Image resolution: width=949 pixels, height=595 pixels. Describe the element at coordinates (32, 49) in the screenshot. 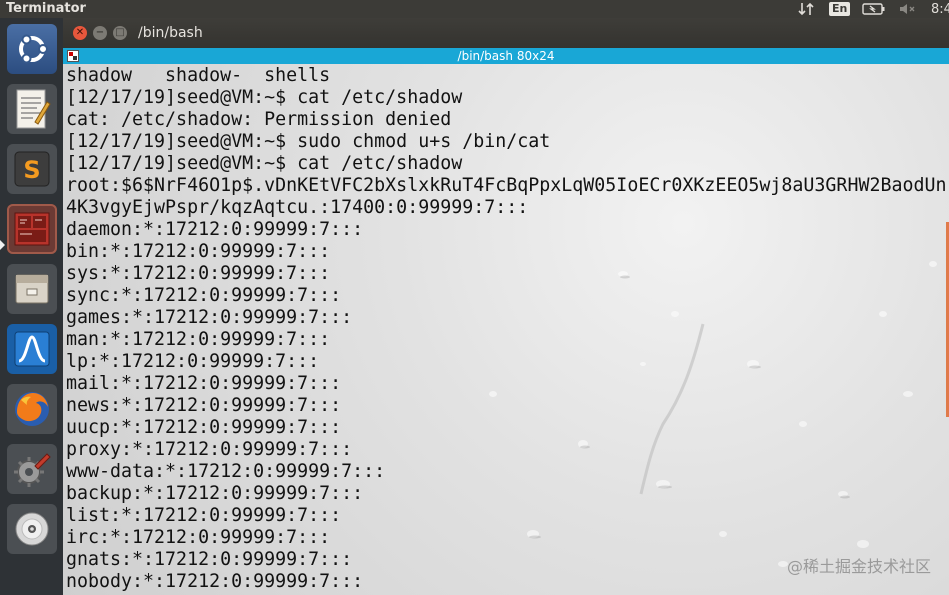

I see `ubuntu-dash-icon` at that location.